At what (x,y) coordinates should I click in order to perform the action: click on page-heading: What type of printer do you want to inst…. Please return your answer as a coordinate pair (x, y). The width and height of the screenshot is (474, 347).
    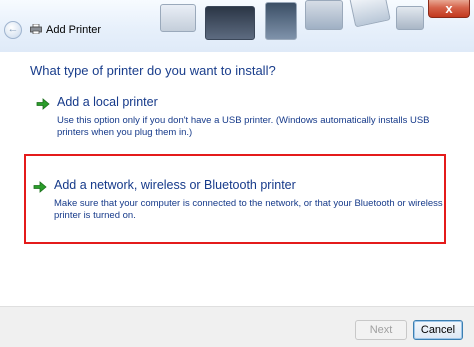
    Looking at the image, I should click on (153, 70).